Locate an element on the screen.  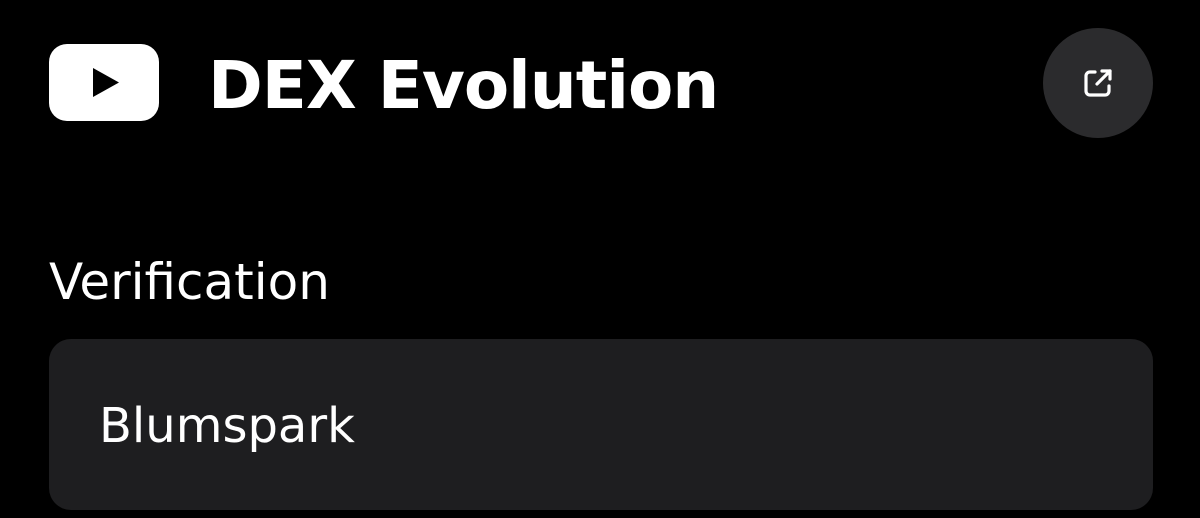
open-link-button is located at coordinates (1098, 83).